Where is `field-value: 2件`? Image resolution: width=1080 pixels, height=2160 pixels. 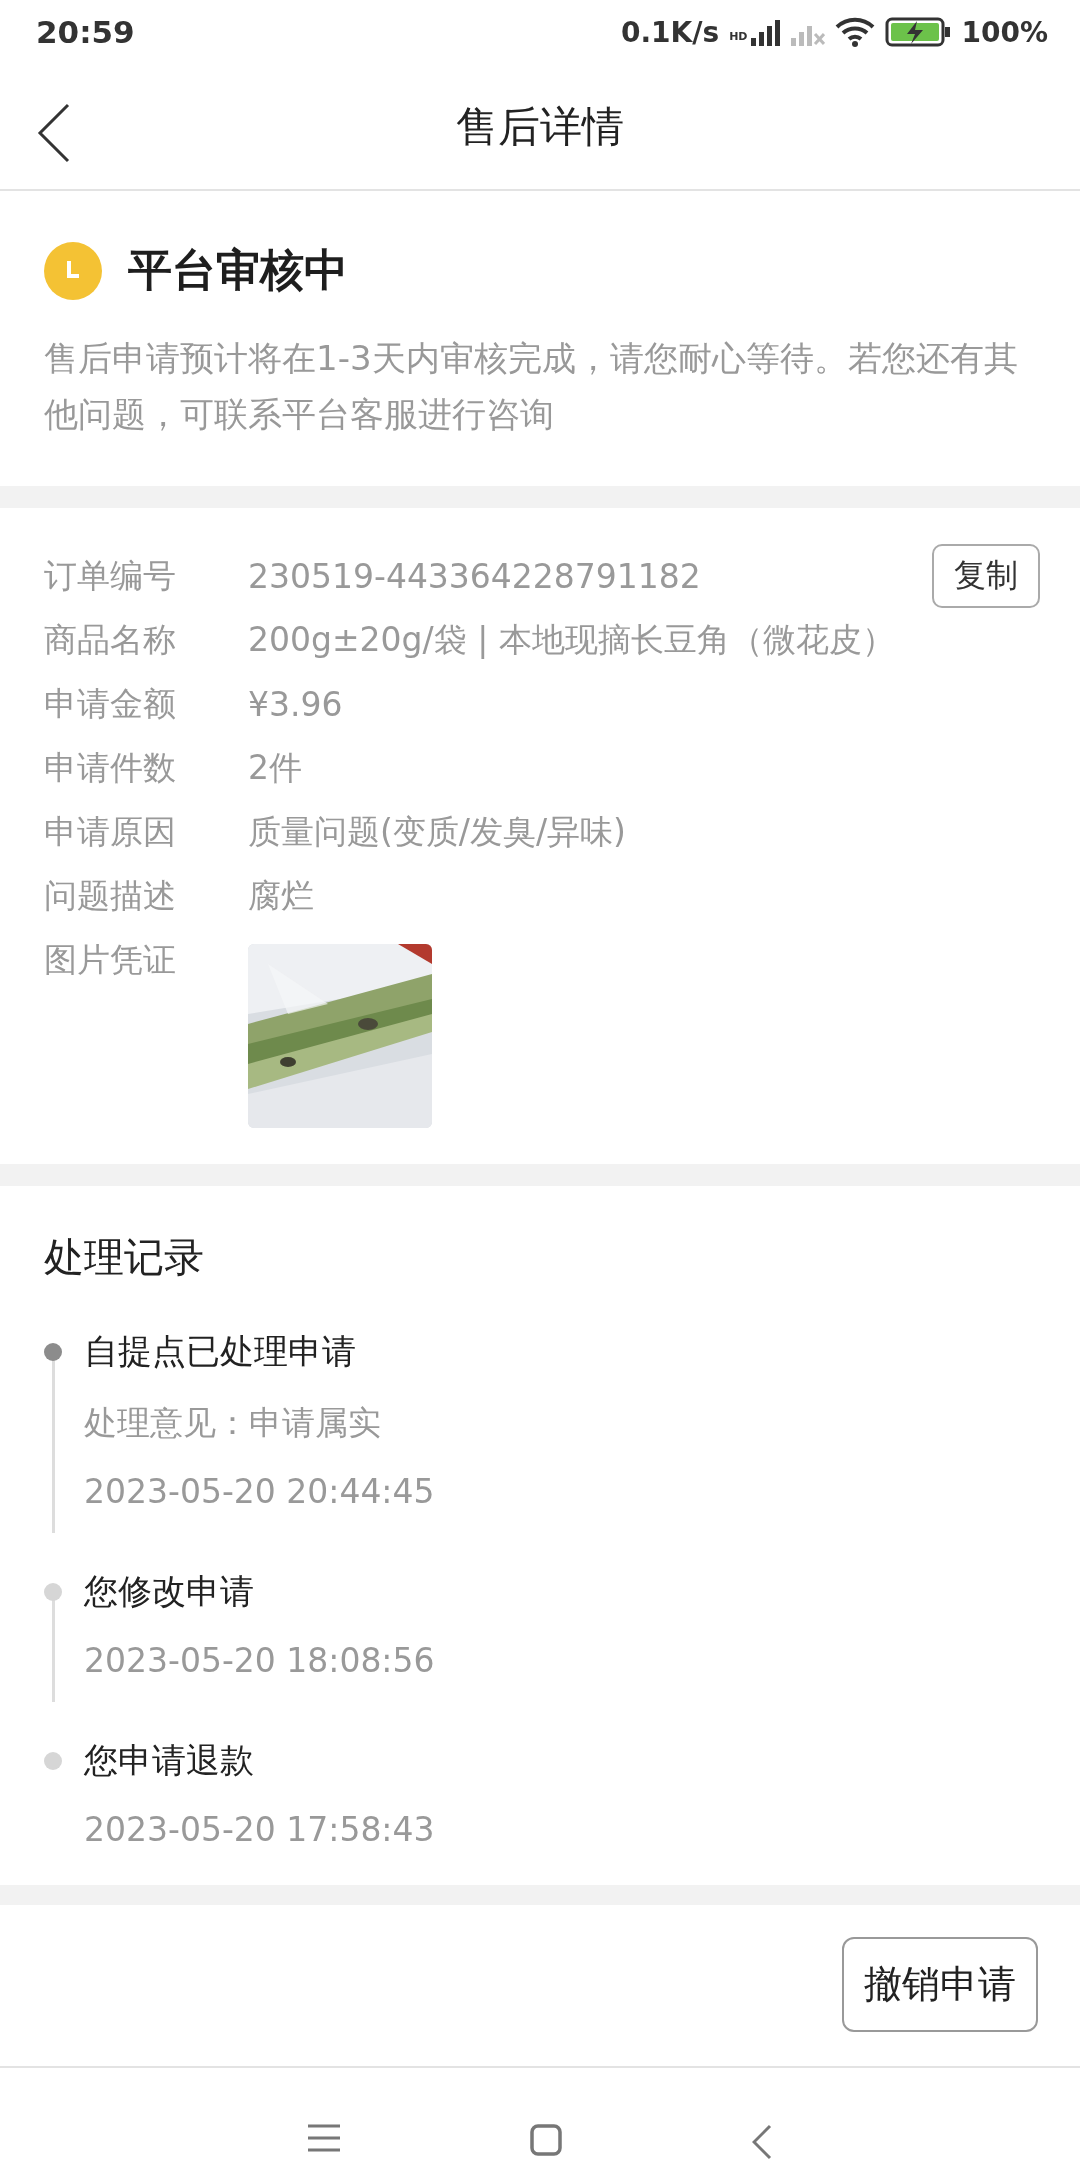
field-value: 2件 is located at coordinates (275, 767).